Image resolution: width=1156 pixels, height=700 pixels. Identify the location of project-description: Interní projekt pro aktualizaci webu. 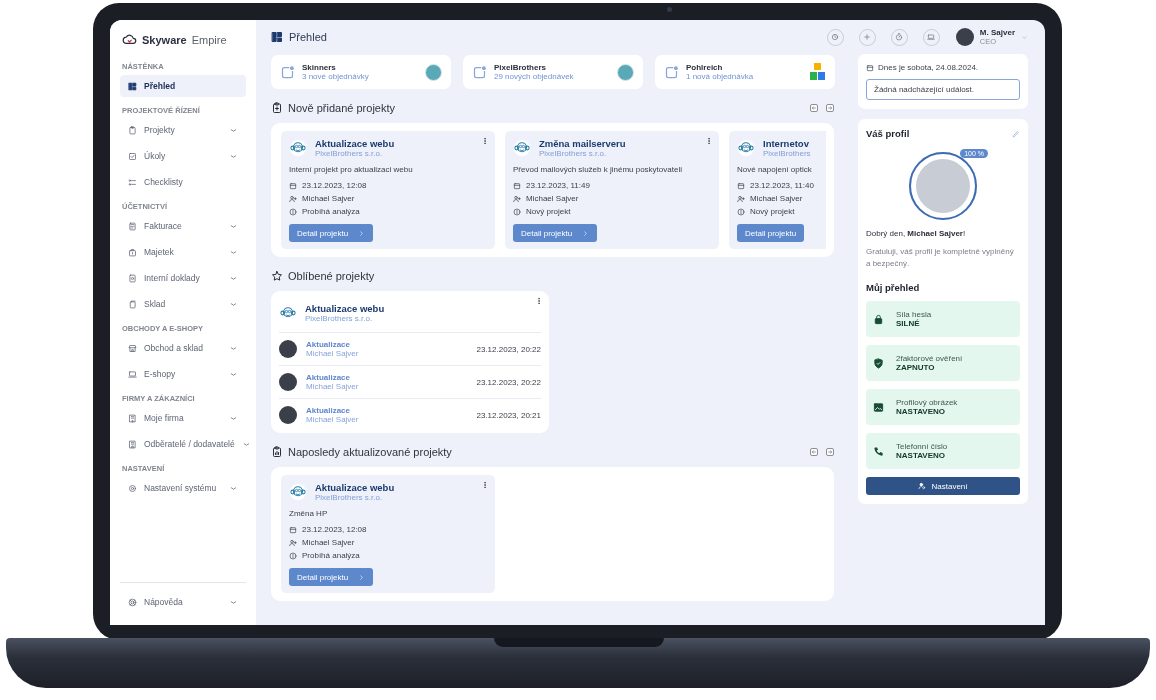
(351, 169).